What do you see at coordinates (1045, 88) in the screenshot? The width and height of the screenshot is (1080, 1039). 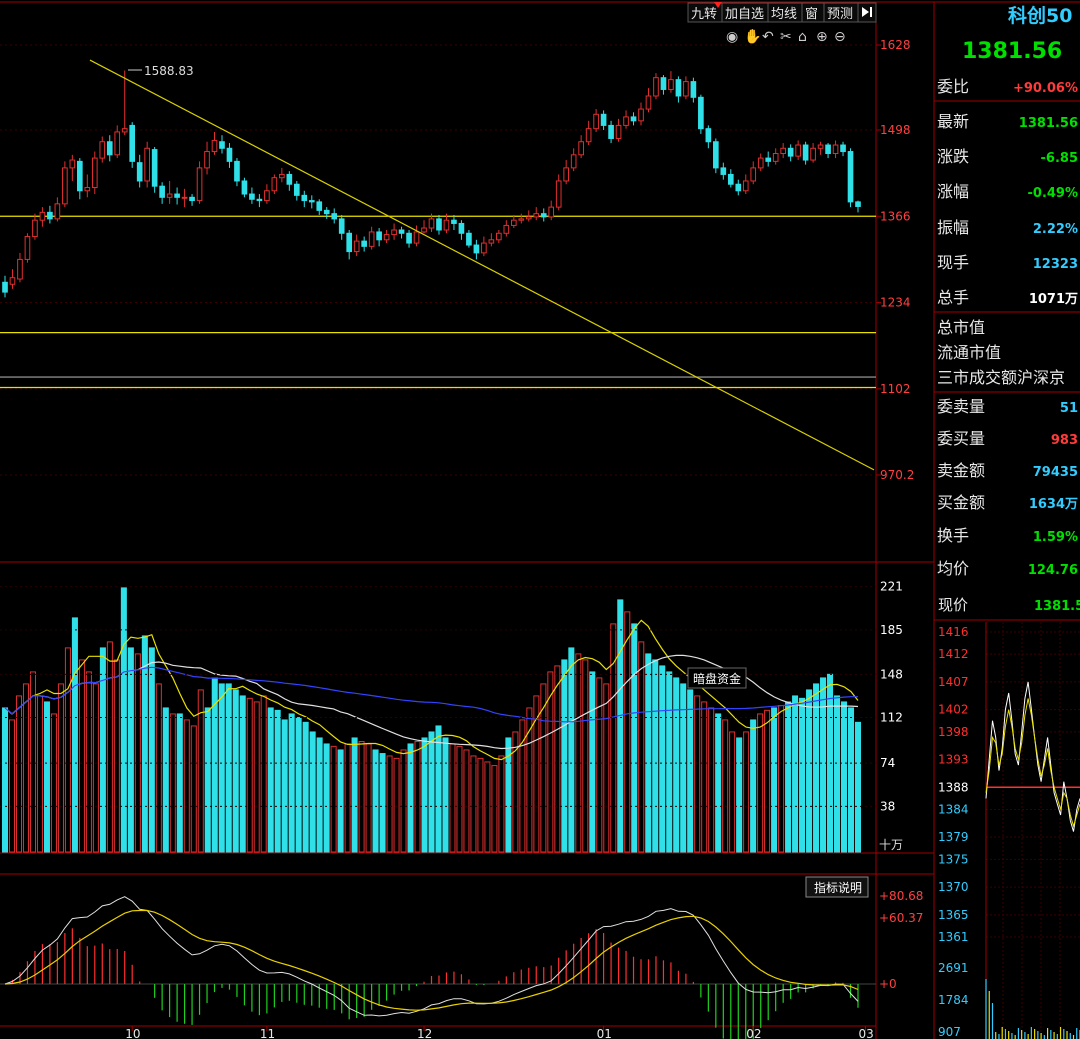 I see `quote-row-value: +90.06%` at bounding box center [1045, 88].